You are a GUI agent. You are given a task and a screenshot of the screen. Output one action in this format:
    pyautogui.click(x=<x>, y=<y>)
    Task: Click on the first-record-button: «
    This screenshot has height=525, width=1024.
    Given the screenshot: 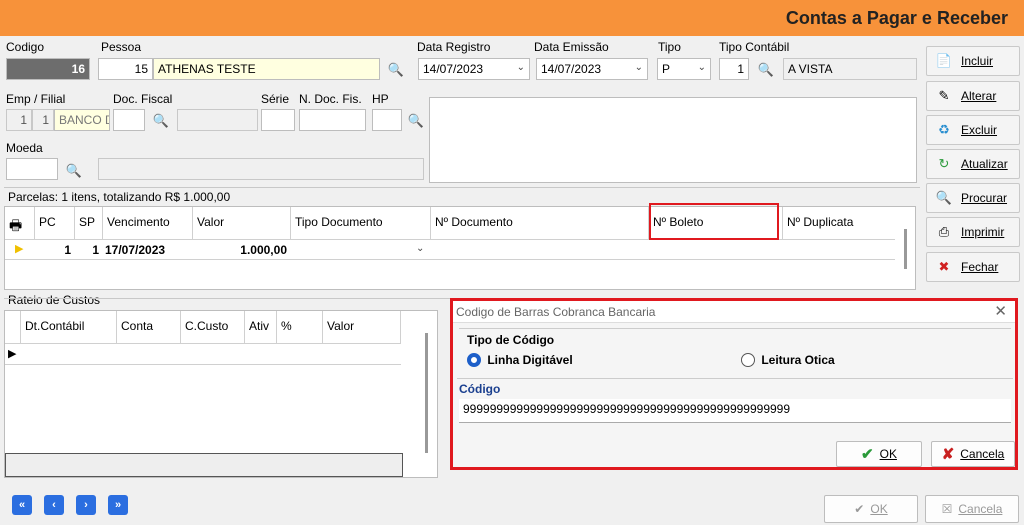 What is the action you would take?
    pyautogui.click(x=22, y=505)
    